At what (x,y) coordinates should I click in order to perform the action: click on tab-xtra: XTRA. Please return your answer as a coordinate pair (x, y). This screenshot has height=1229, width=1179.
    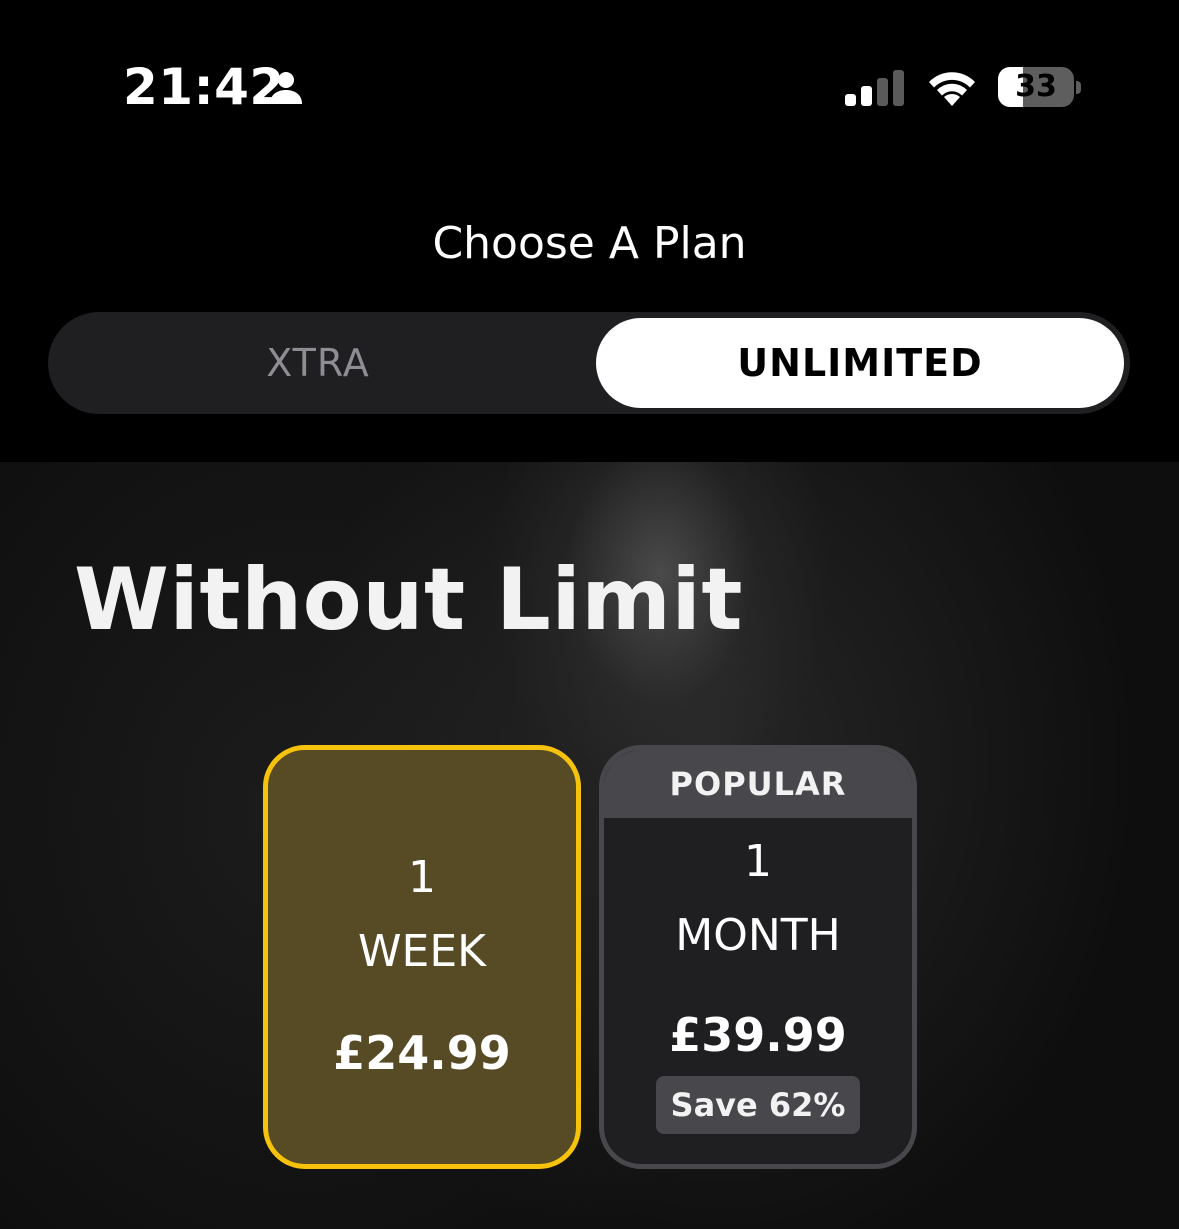
    Looking at the image, I should click on (318, 363).